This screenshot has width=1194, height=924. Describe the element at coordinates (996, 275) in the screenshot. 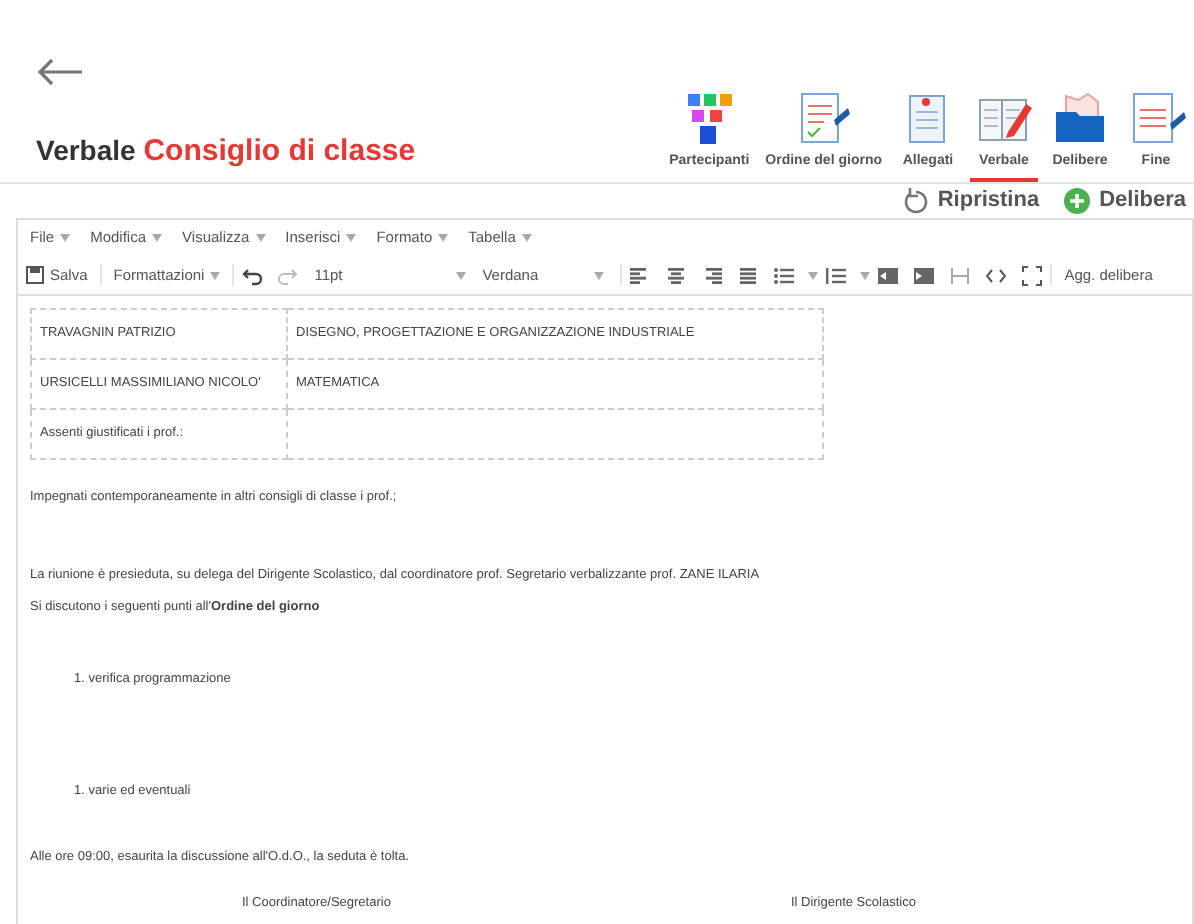

I see `code-icon` at that location.